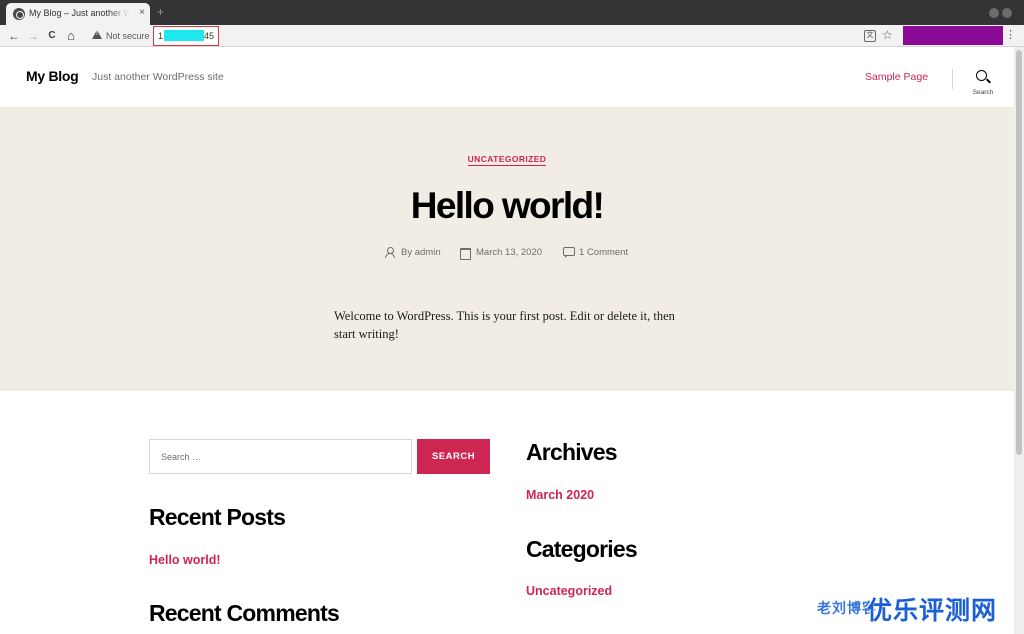  I want to click on recent-post-link: Hello world!, so click(185, 560).